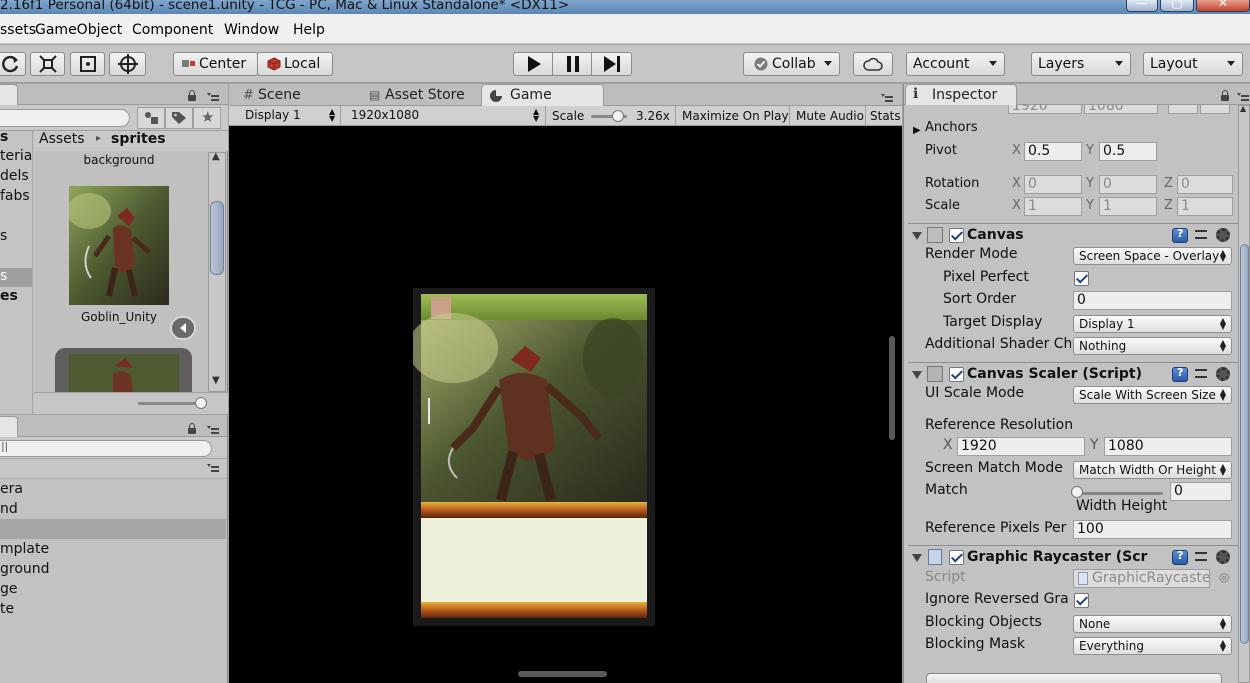  I want to click on display-dropdown: Display 1 ▲ ▼, so click(287, 116).